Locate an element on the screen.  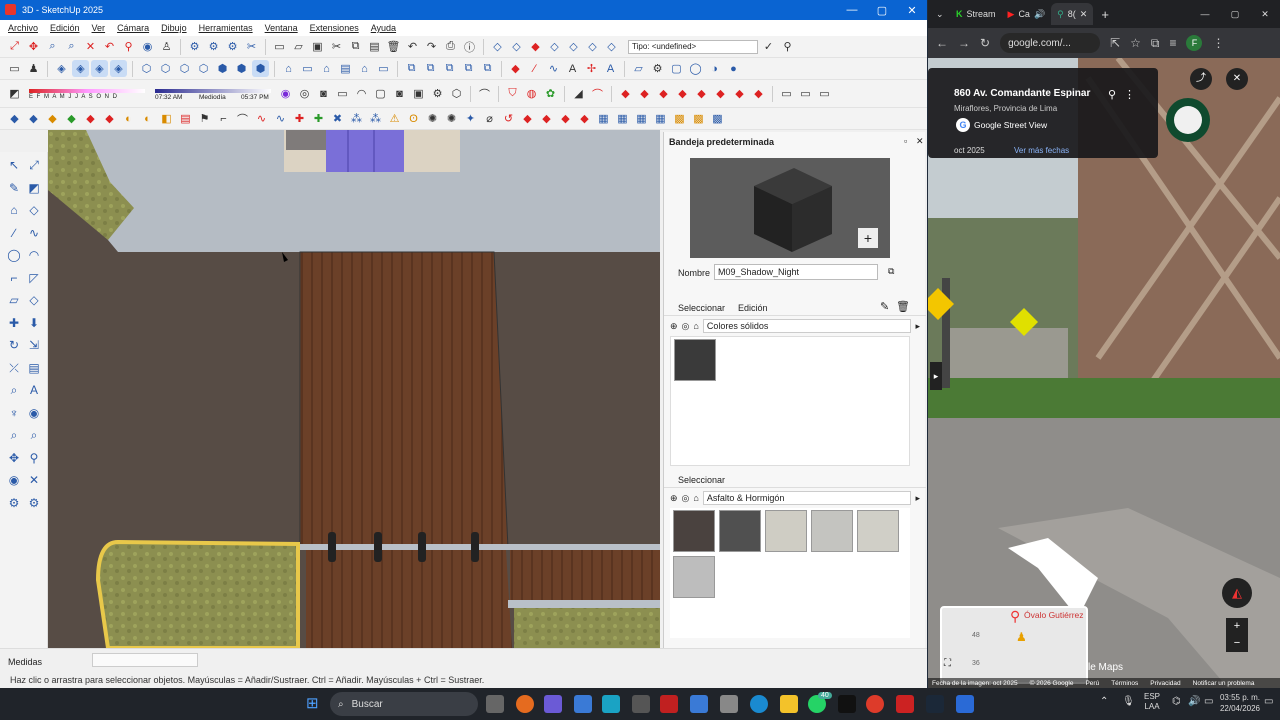
orbit-icon: ◈ is located at coordinates (61, 68).